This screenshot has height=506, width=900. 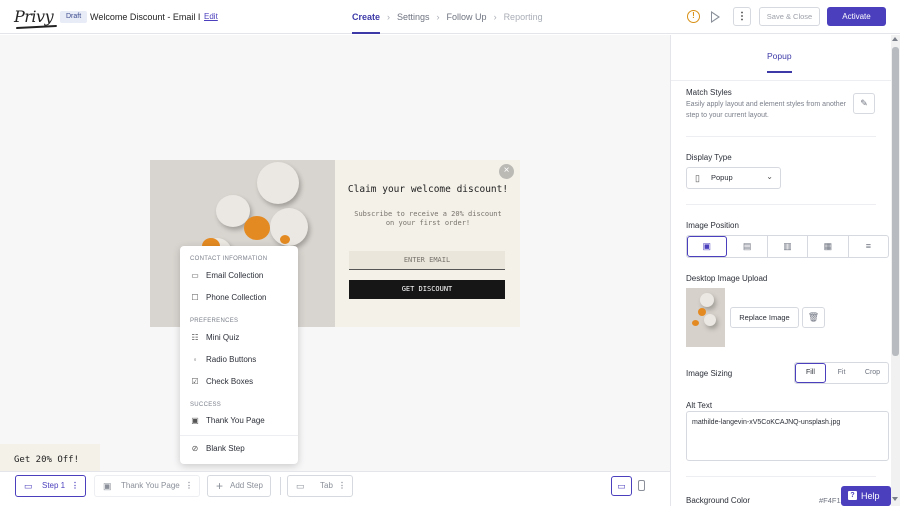 I want to click on phone-icon: ☐, so click(x=195, y=297).